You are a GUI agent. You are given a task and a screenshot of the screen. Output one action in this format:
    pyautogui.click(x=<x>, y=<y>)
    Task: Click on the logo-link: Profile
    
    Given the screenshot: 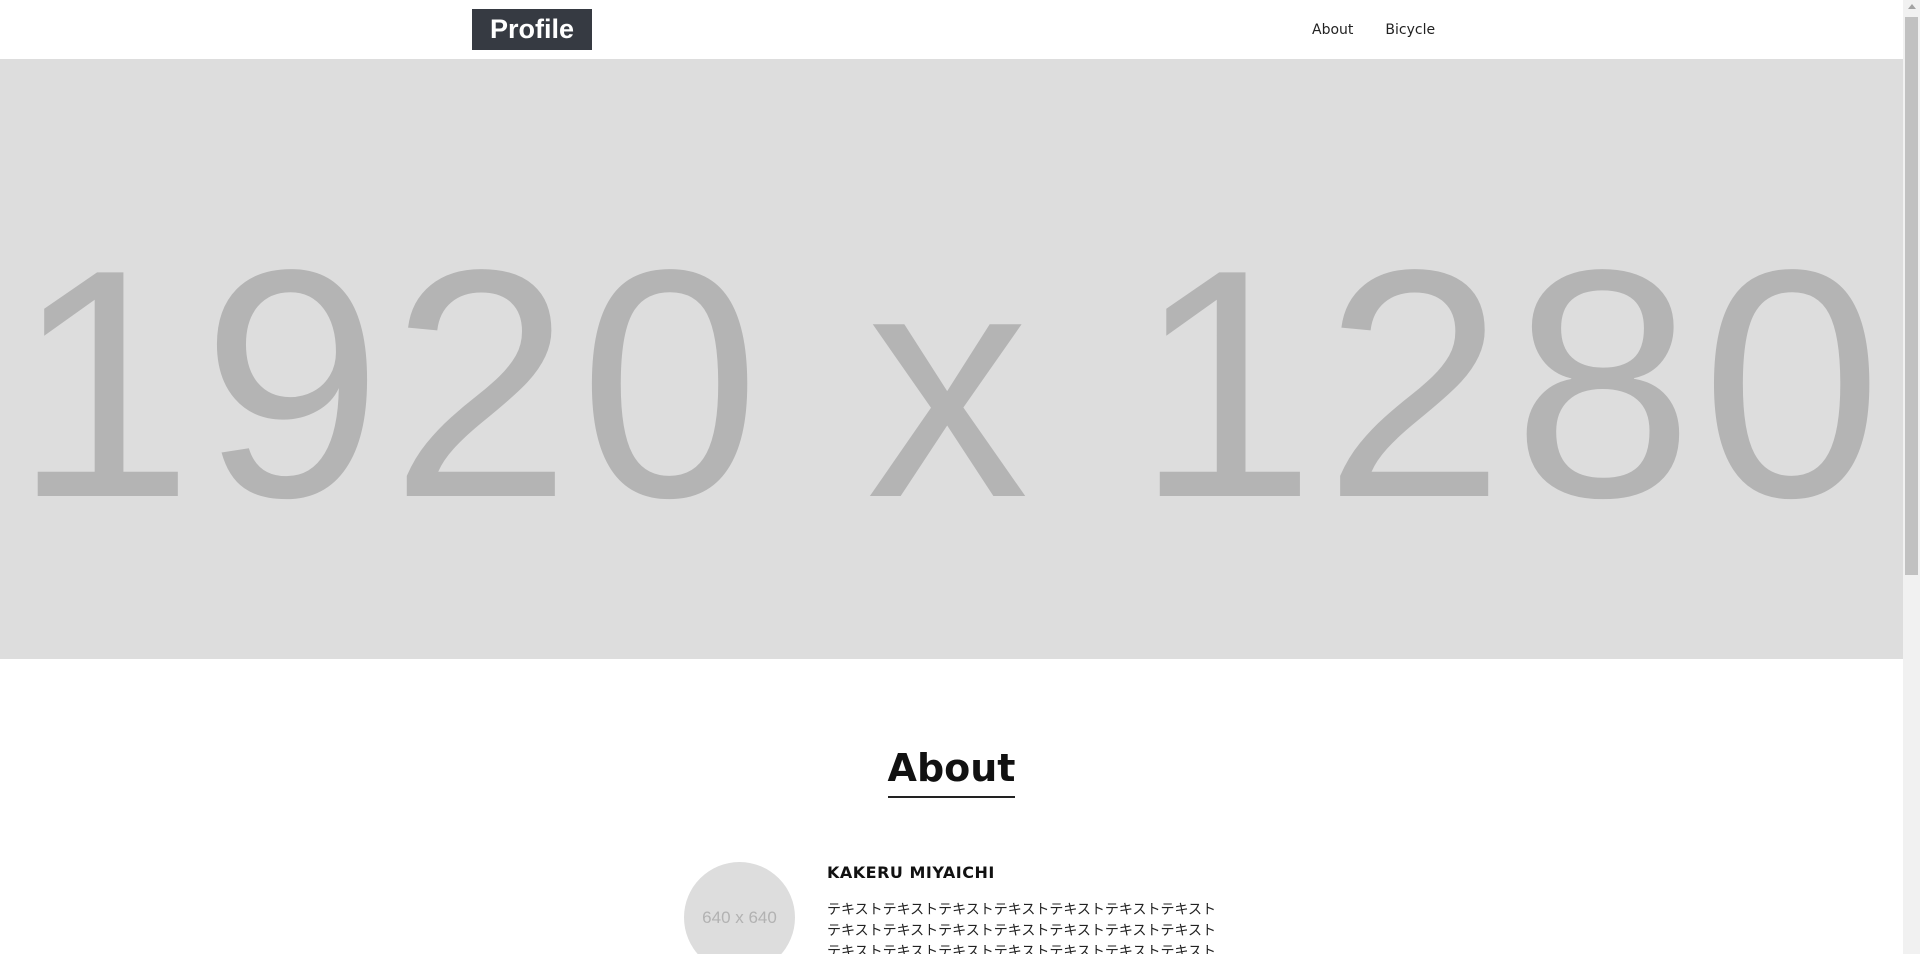 What is the action you would take?
    pyautogui.click(x=532, y=29)
    